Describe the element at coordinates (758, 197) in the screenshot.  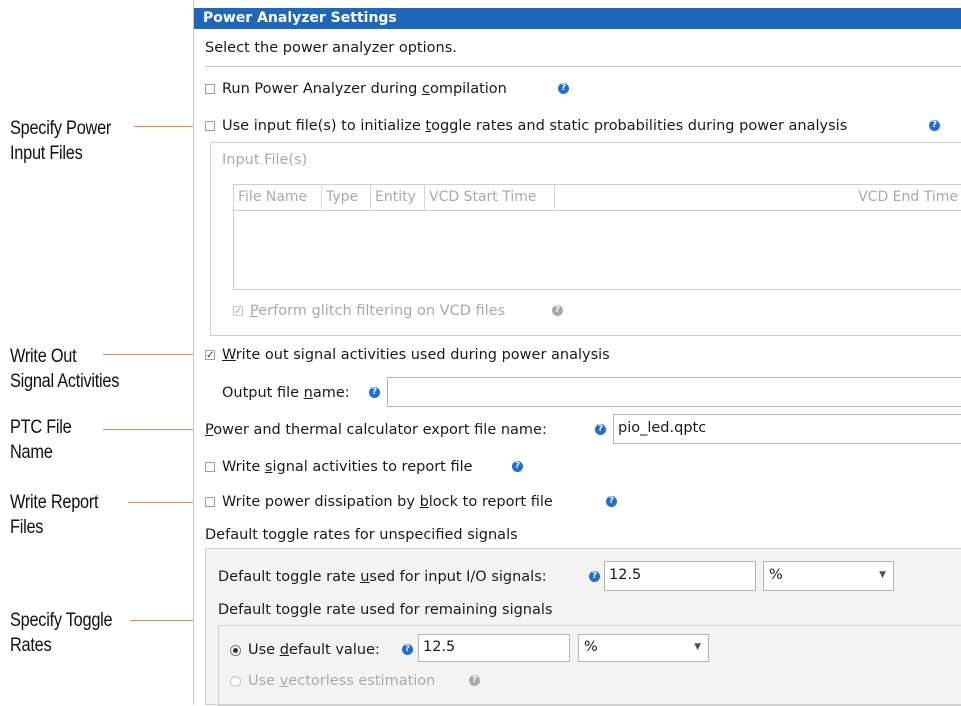
I see `column-header: VCD End Time` at that location.